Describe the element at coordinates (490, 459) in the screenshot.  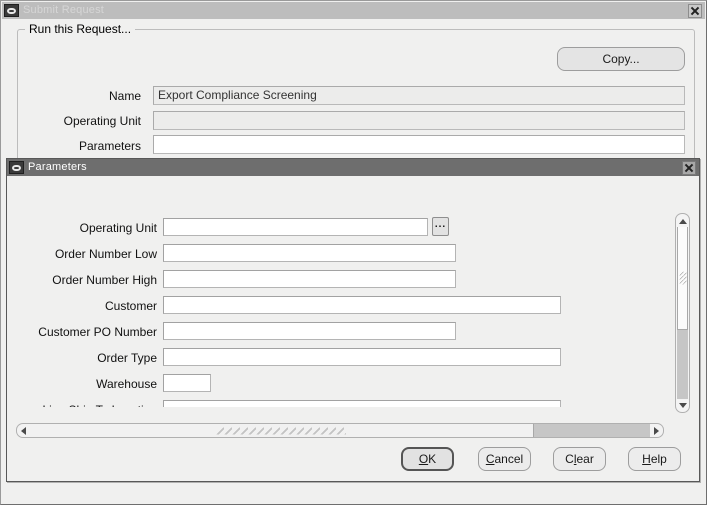
I see `cancel-button-mnemonic: C` at that location.